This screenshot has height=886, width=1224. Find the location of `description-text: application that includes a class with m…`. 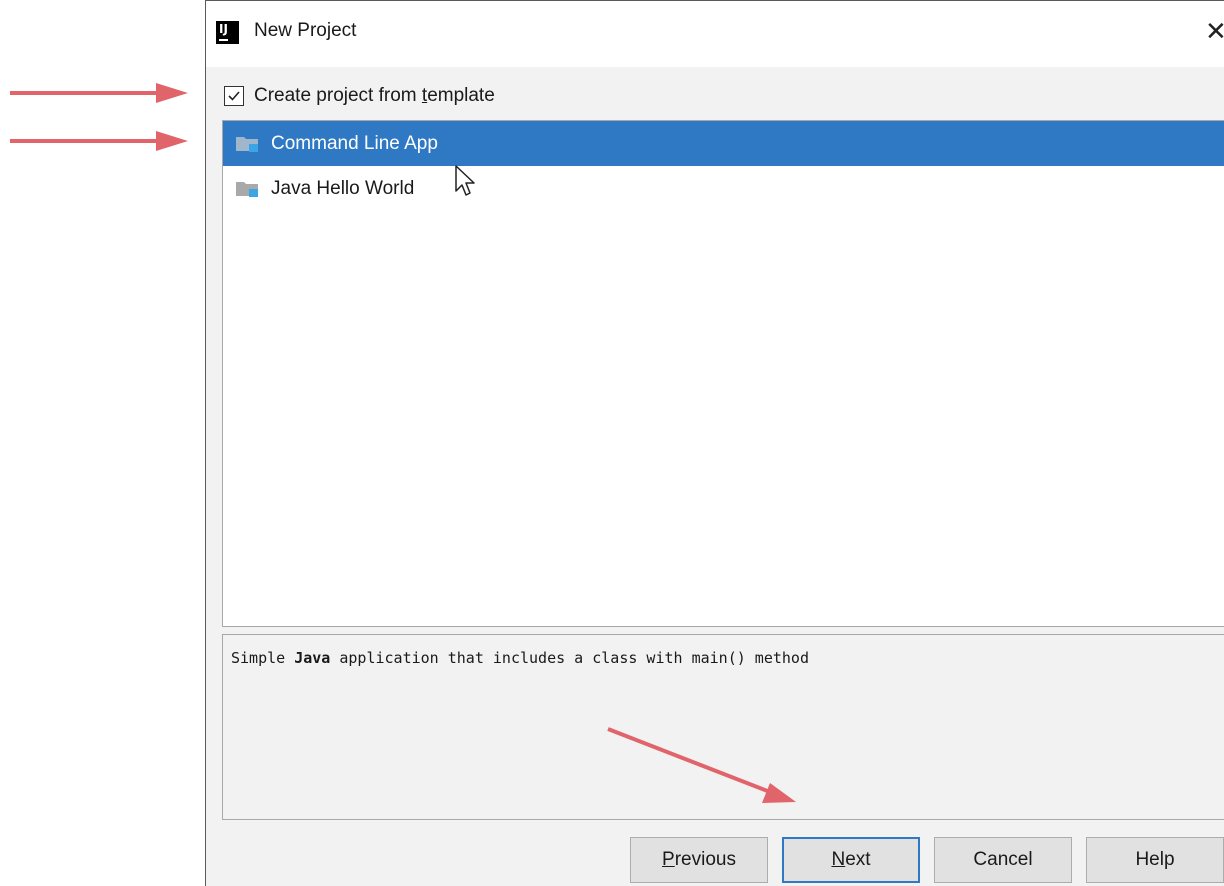

description-text: application that includes a class with m… is located at coordinates (569, 658).